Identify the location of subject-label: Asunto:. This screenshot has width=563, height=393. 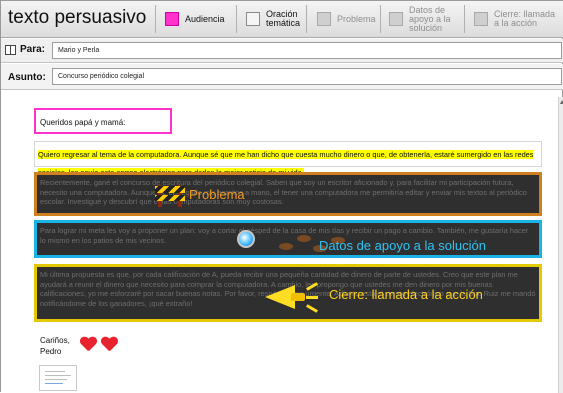
(27, 77).